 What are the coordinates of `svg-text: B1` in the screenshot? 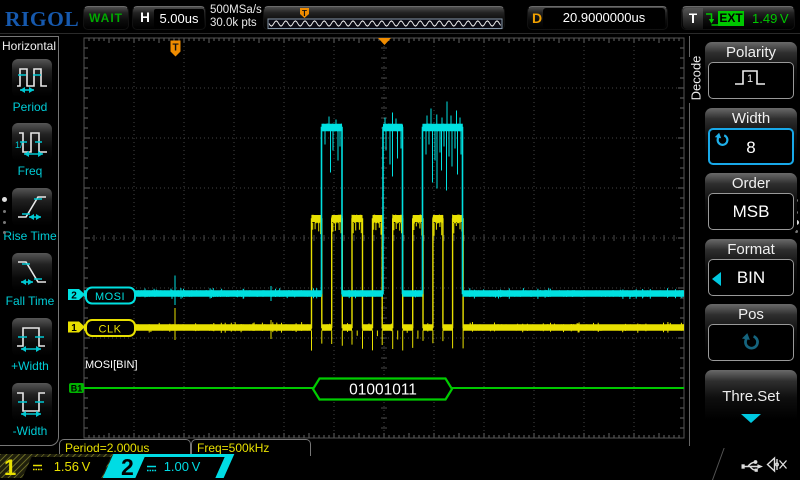 It's located at (77, 389).